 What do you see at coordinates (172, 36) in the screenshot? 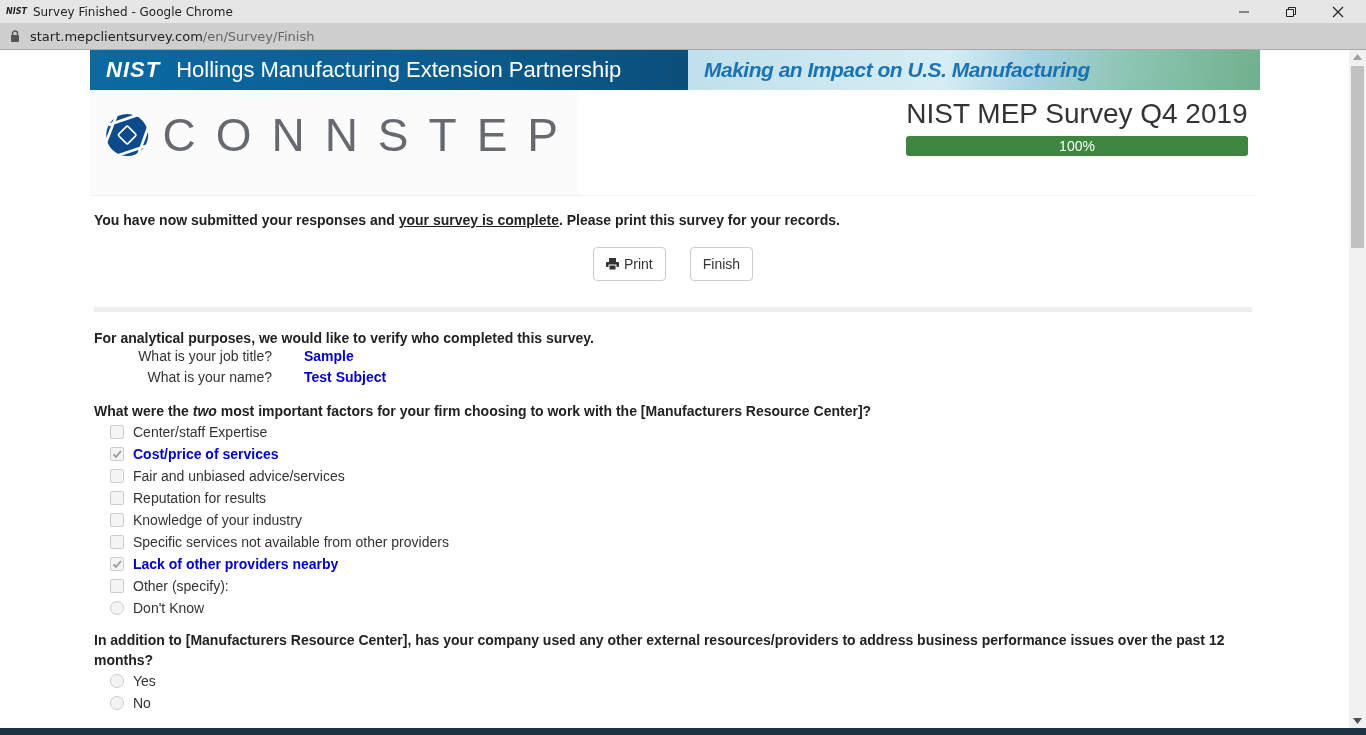
I see `url-text: start.mepclientsurvey.com/en/Survey/Finish` at bounding box center [172, 36].